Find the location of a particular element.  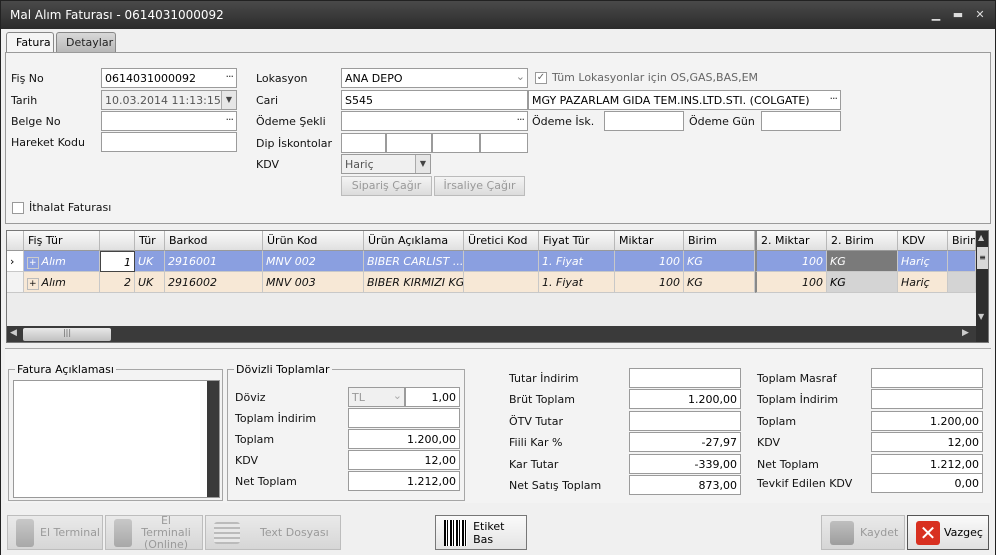

table-cell: MNV 002 is located at coordinates (313, 261).